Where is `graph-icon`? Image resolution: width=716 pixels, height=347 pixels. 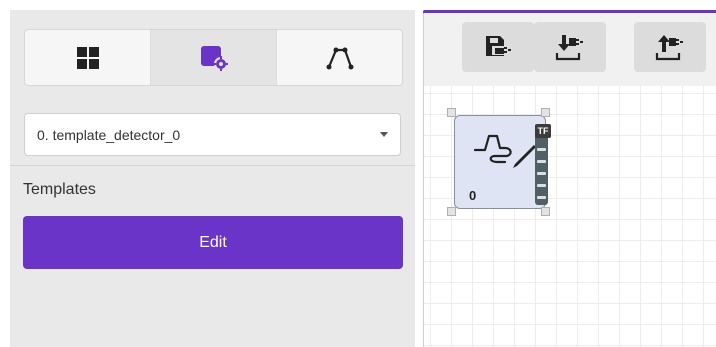 graph-icon is located at coordinates (339, 58).